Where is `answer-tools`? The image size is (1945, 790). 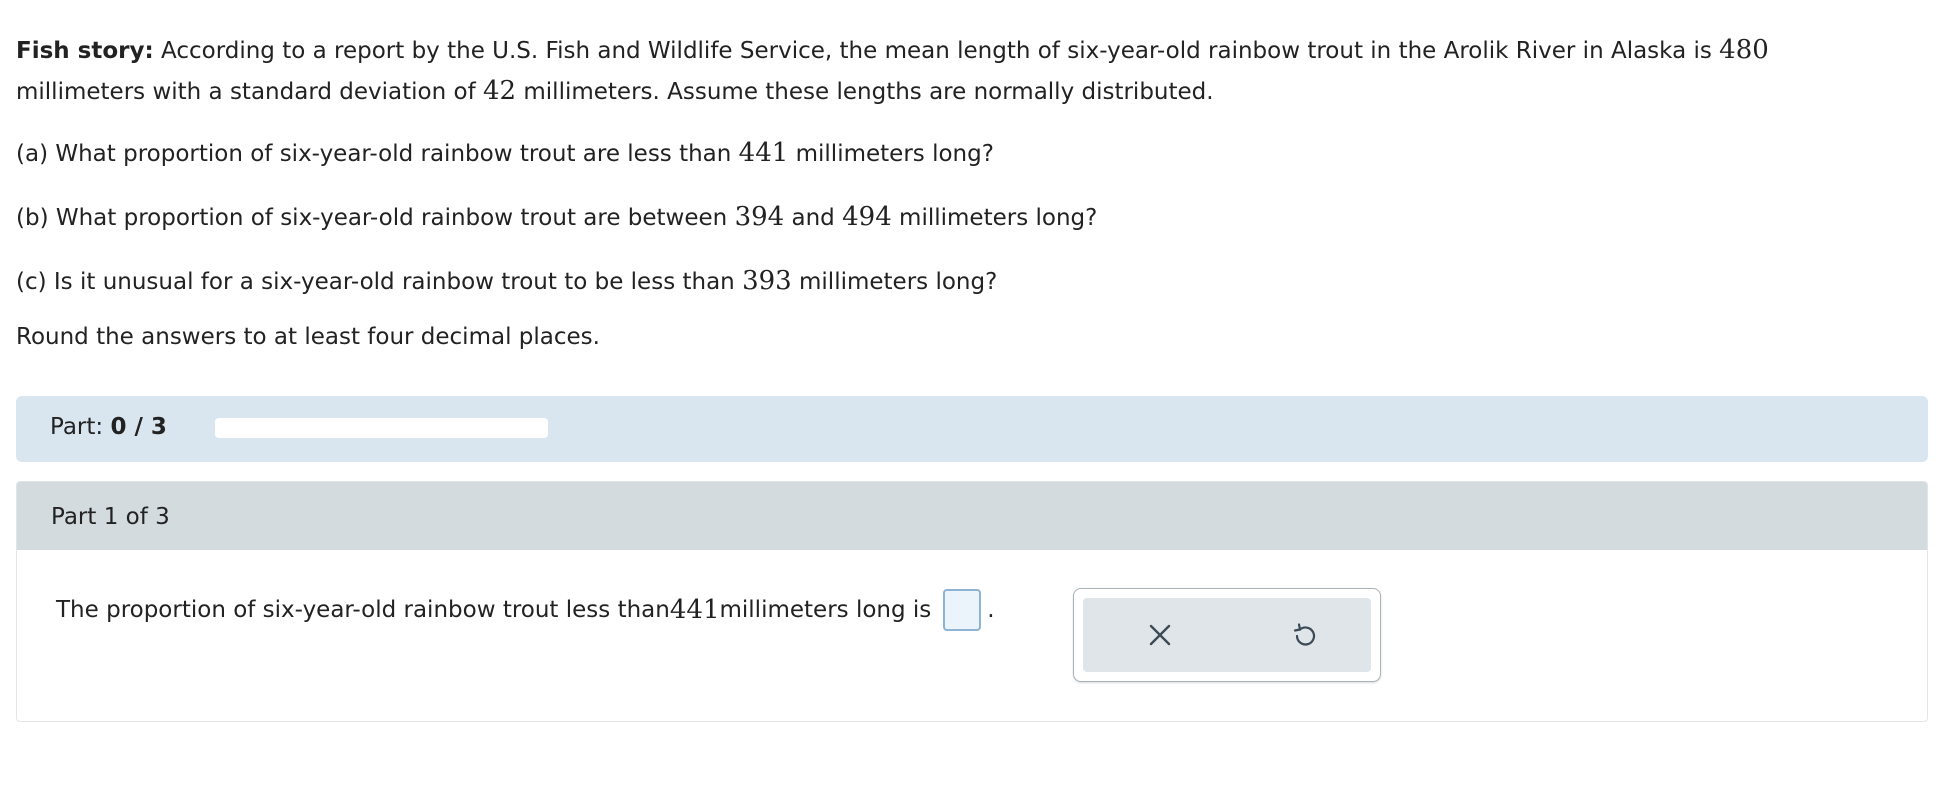
answer-tools is located at coordinates (1227, 635).